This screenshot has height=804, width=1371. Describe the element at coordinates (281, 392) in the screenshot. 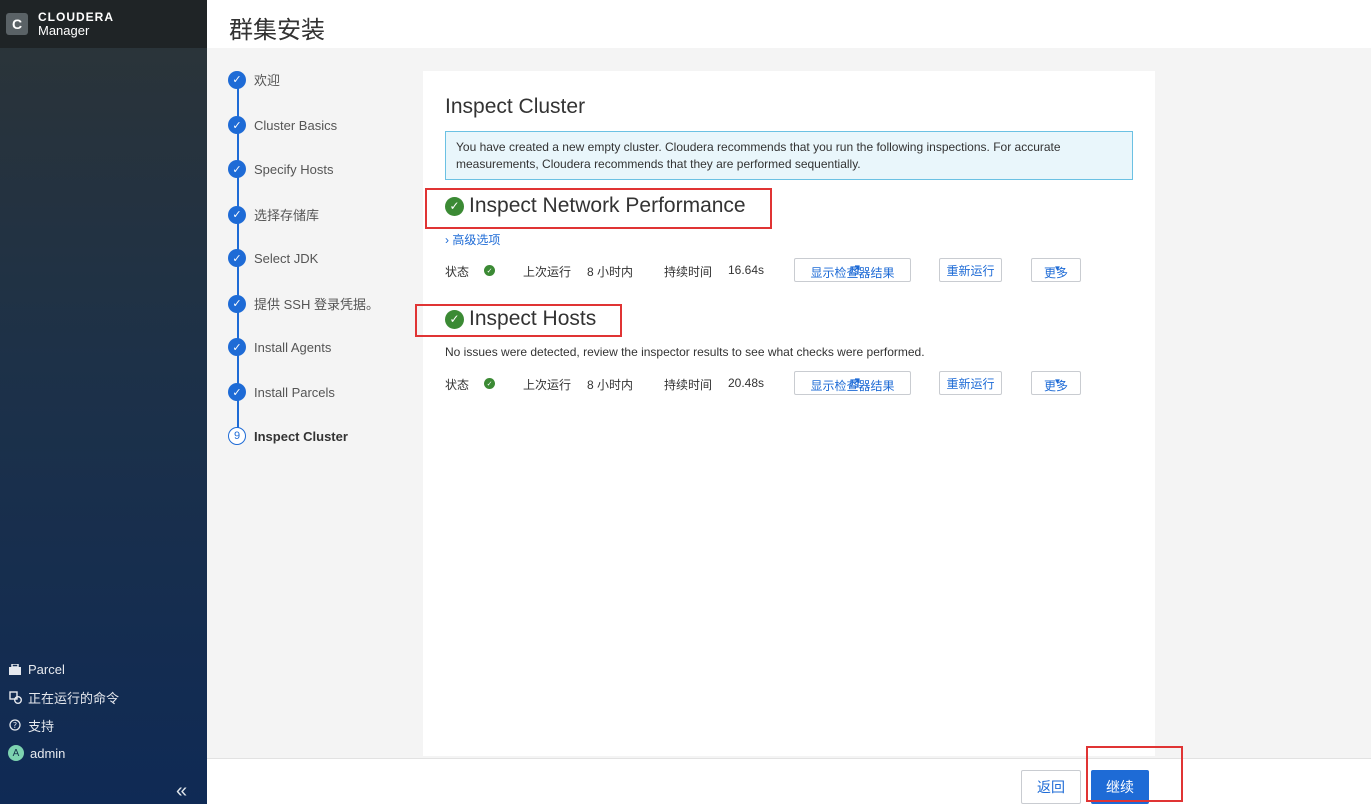

I see `step-install-parcels: ✓ Install Parcels` at that location.